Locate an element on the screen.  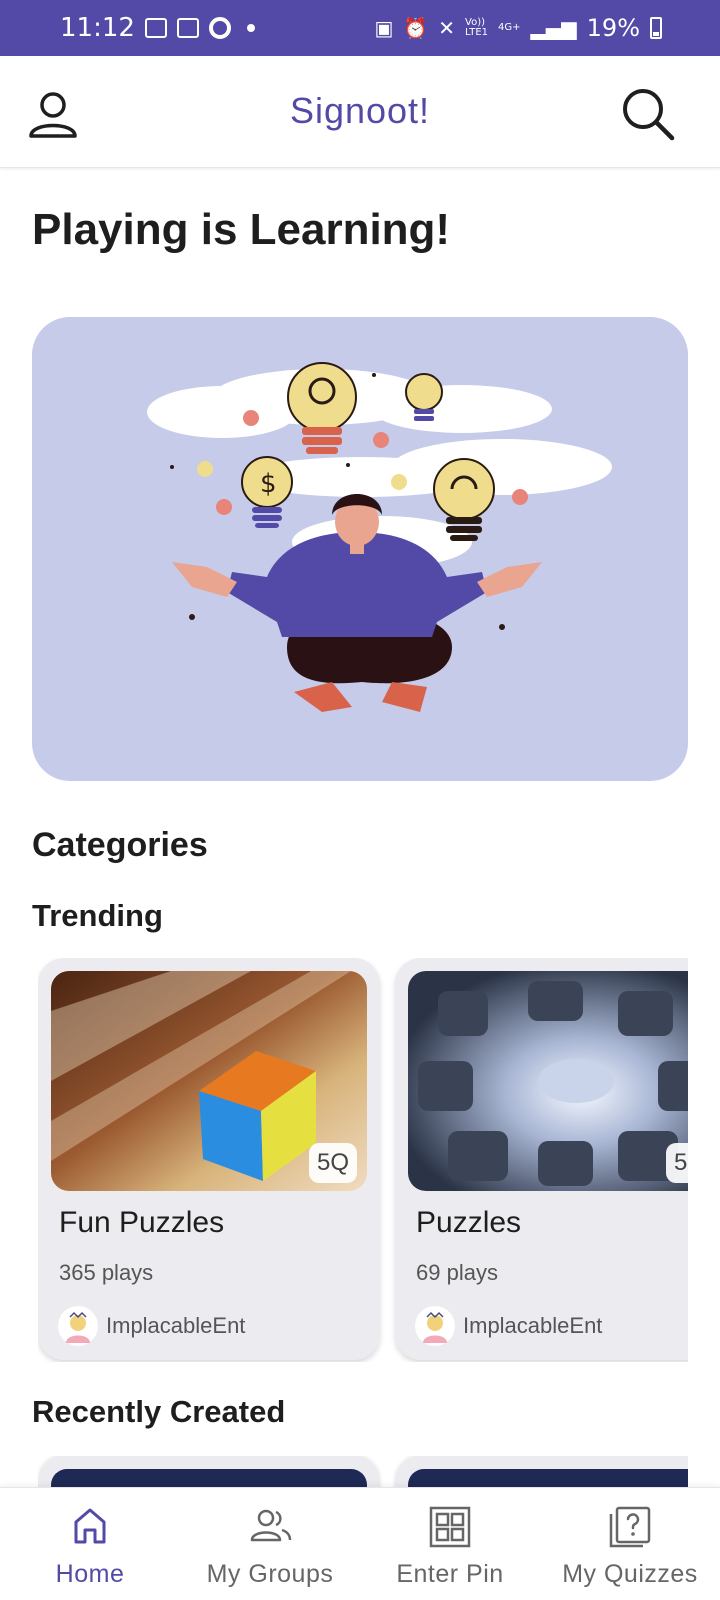
quiz-title: Puzzles is located at coordinates (469, 1222).